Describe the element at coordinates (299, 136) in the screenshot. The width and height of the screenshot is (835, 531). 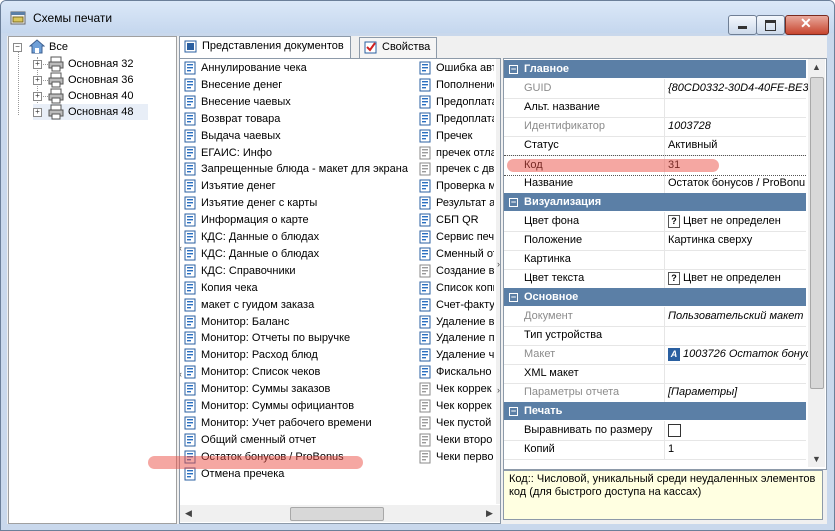
I see `document-view-item: Выдача чаевых` at that location.